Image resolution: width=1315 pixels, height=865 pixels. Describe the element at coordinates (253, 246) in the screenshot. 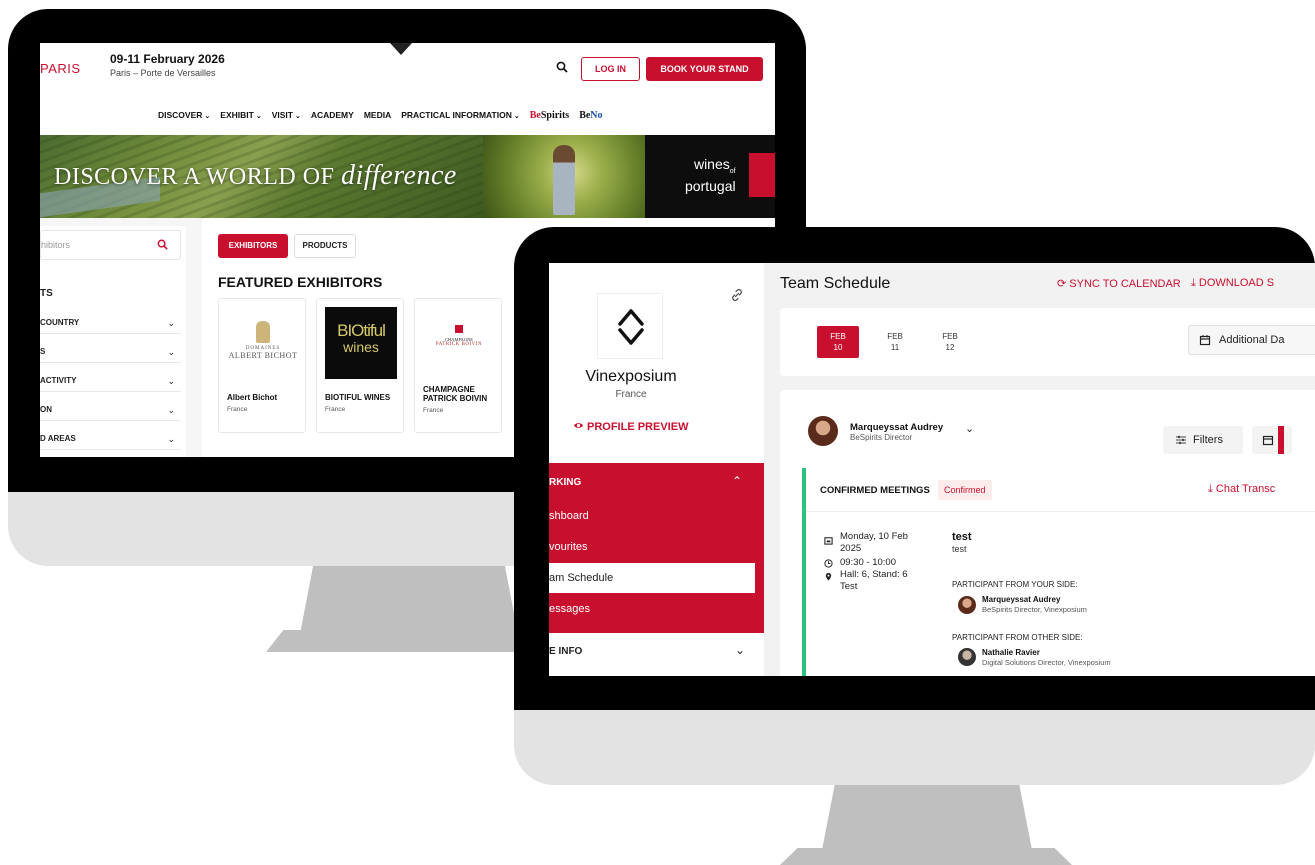

I see `tab-exhibitors: EXHIBITORS` at that location.